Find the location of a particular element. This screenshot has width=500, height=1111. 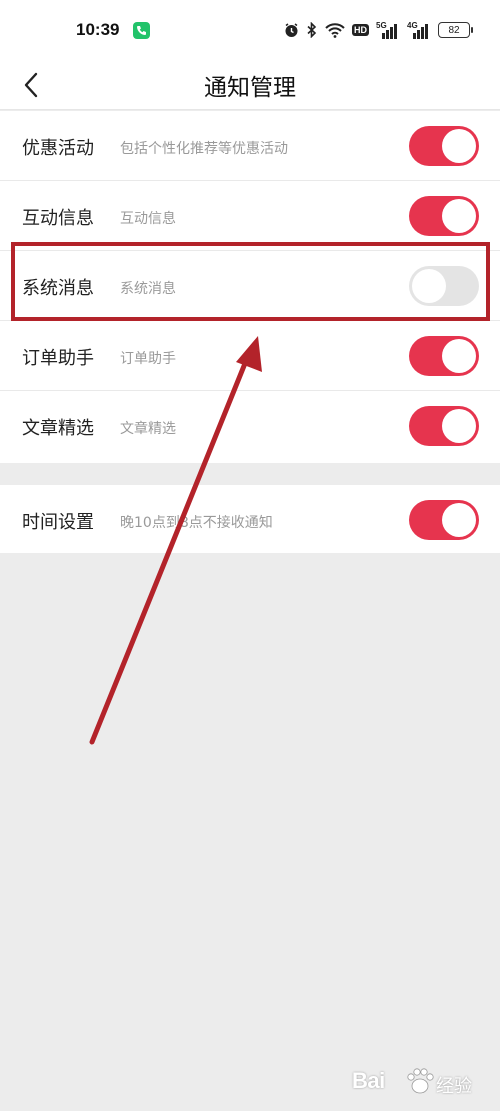

baidu-jingyan-watermark: Bai 经验 is located at coordinates (417, 1082).